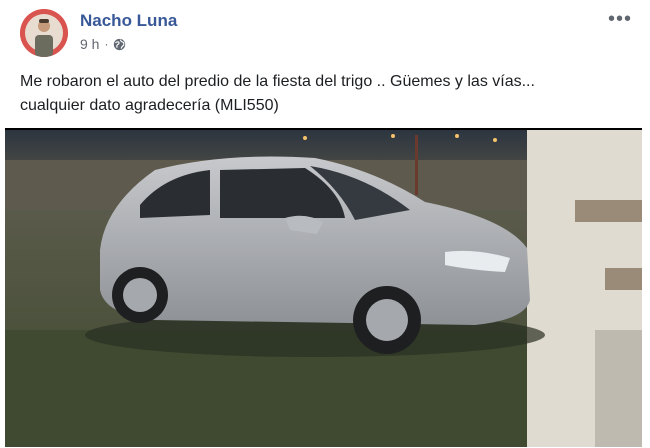  I want to click on avatar-image, so click(44, 33).